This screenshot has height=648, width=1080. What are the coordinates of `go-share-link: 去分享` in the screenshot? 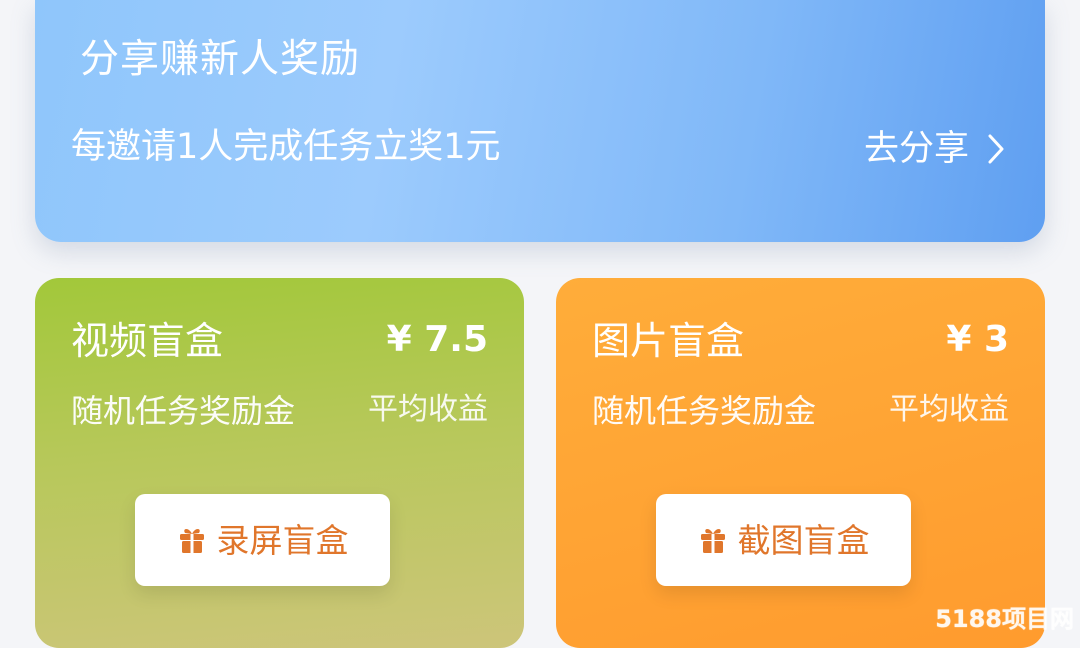 It's located at (934, 149).